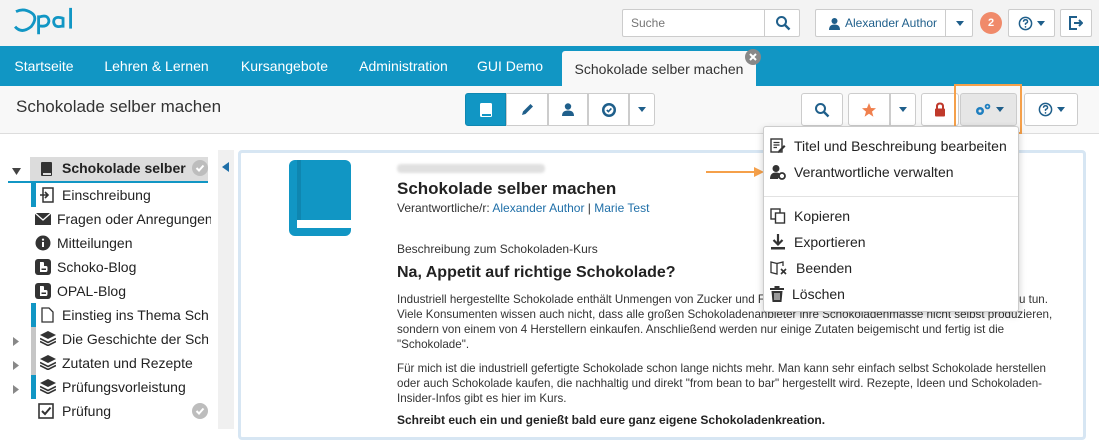 This screenshot has height=440, width=1099. I want to click on menu-item-label: Exportieren, so click(830, 242).